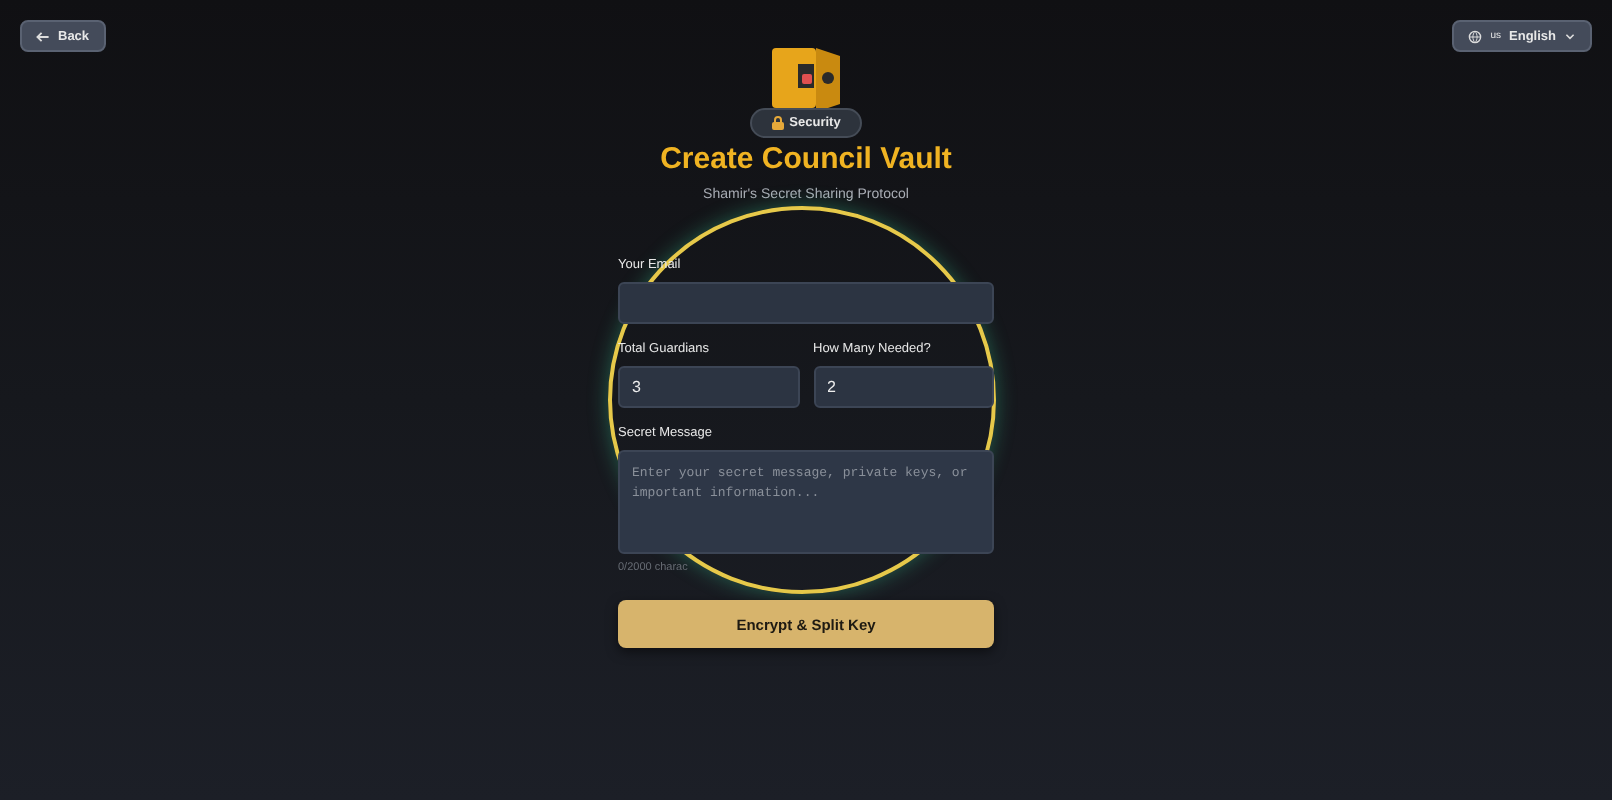 The height and width of the screenshot is (800, 1612). What do you see at coordinates (1570, 36) in the screenshot?
I see `chevron-down-icon` at bounding box center [1570, 36].